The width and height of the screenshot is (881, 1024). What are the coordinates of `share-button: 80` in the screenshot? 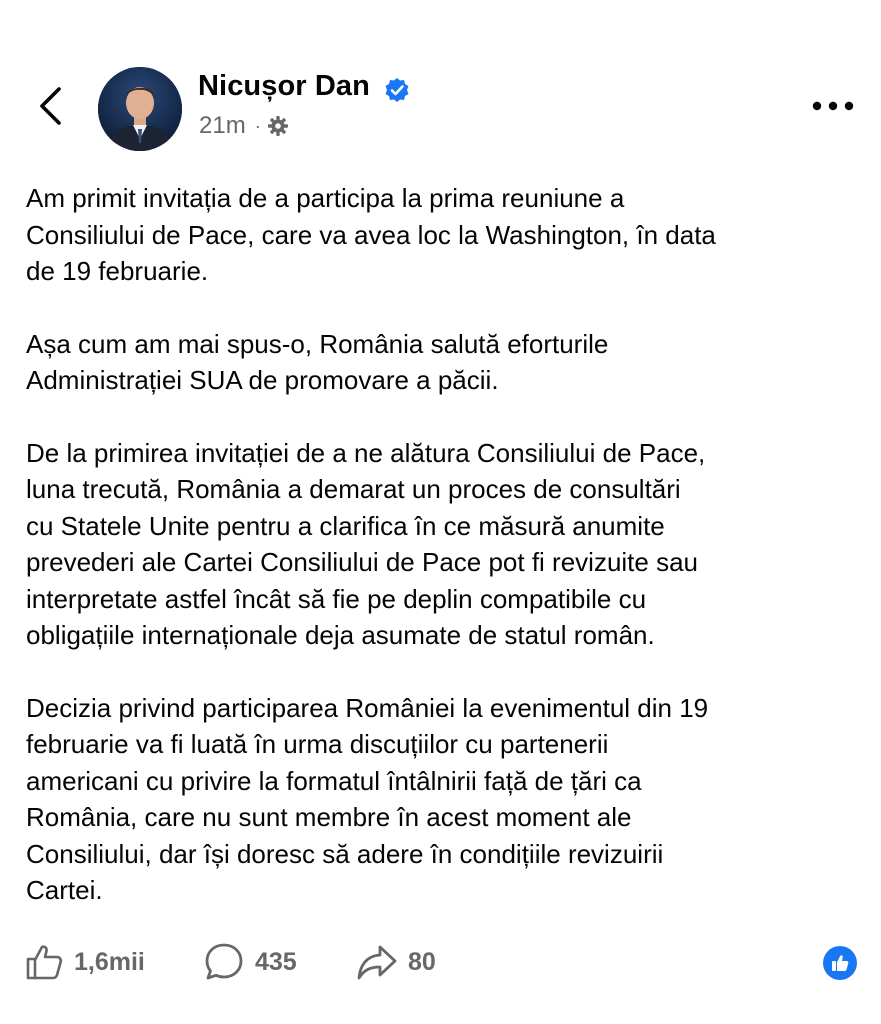 It's located at (396, 962).